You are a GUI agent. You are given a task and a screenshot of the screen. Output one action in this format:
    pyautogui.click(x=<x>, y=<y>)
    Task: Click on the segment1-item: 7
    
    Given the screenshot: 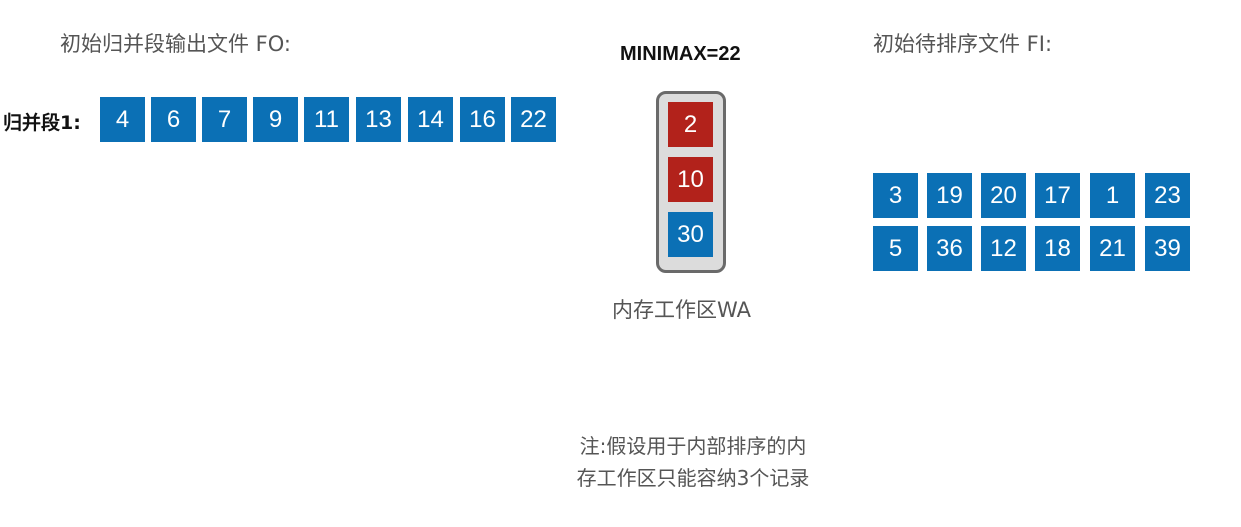 What is the action you would take?
    pyautogui.click(x=224, y=119)
    